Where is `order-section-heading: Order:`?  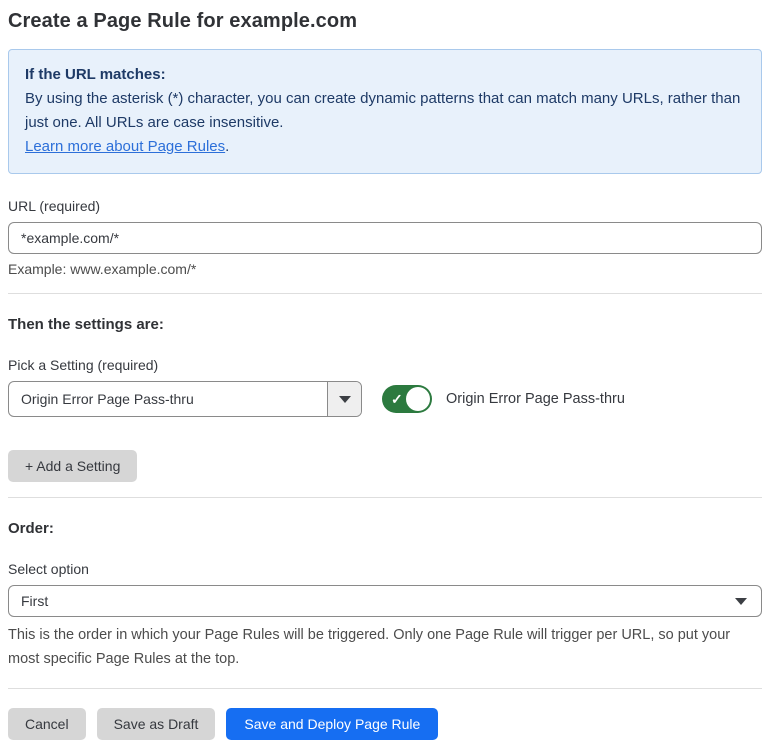 order-section-heading: Order: is located at coordinates (31, 528).